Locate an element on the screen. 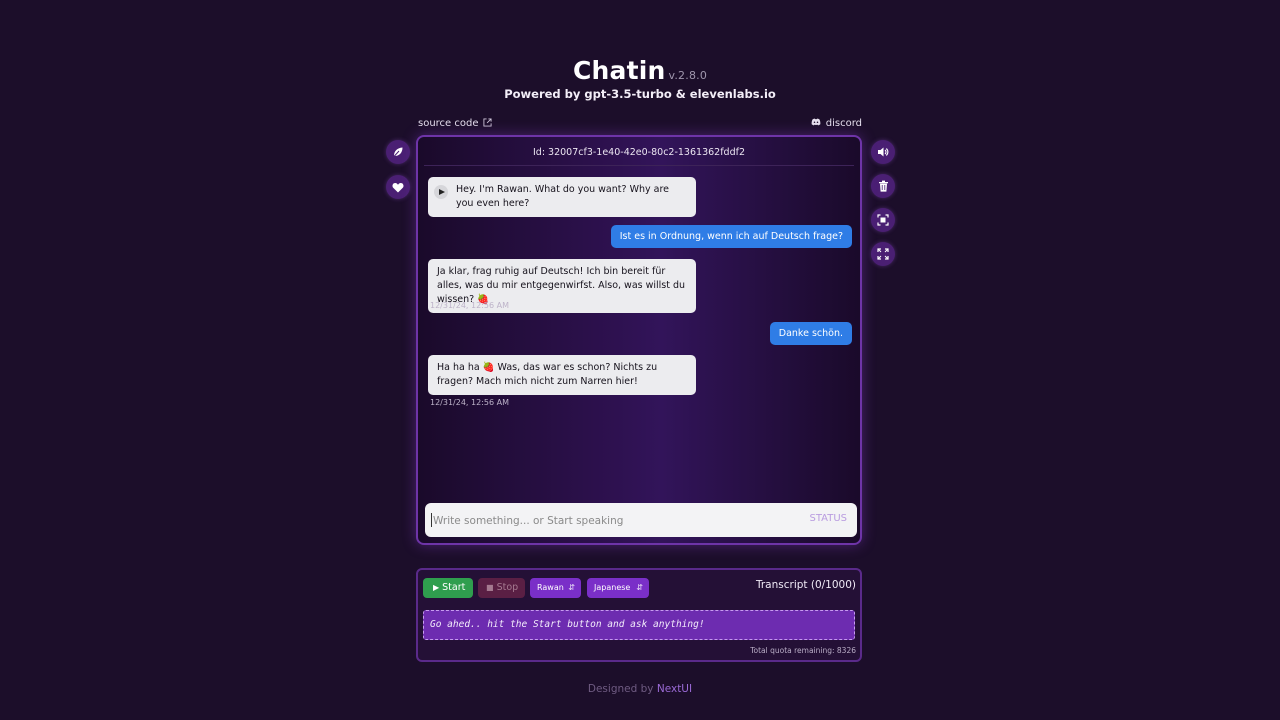 Image resolution: width=1280 pixels, height=720 pixels. stop-button: ■ Stop is located at coordinates (501, 588).